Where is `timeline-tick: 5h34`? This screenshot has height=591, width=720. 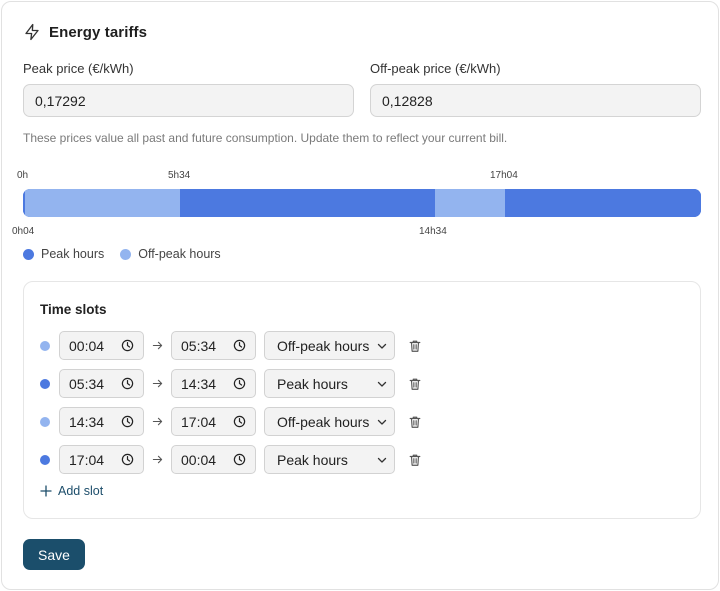 timeline-tick: 5h34 is located at coordinates (179, 175).